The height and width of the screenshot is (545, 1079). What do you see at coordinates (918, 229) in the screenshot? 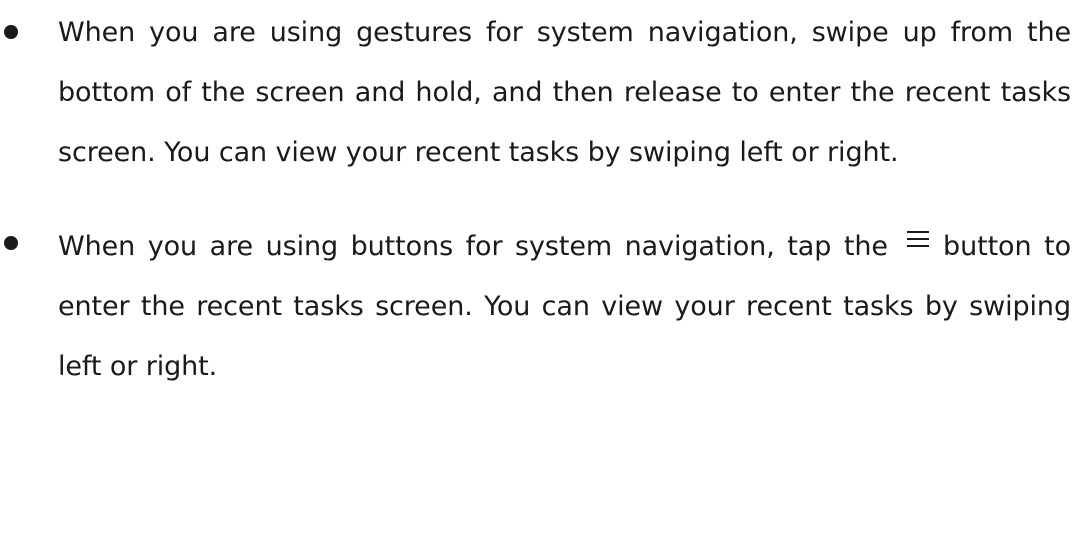
I see `recent-tasks-icon` at bounding box center [918, 229].